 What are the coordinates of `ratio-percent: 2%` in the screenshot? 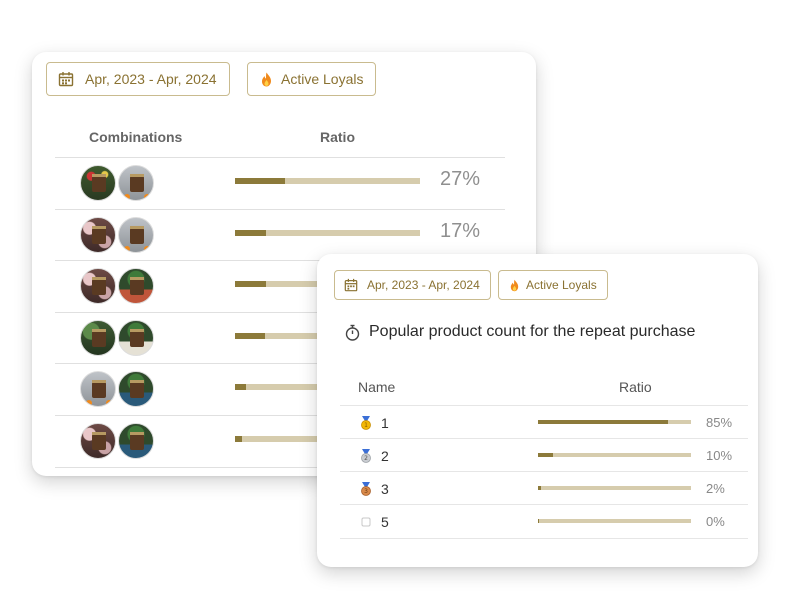 It's located at (715, 488).